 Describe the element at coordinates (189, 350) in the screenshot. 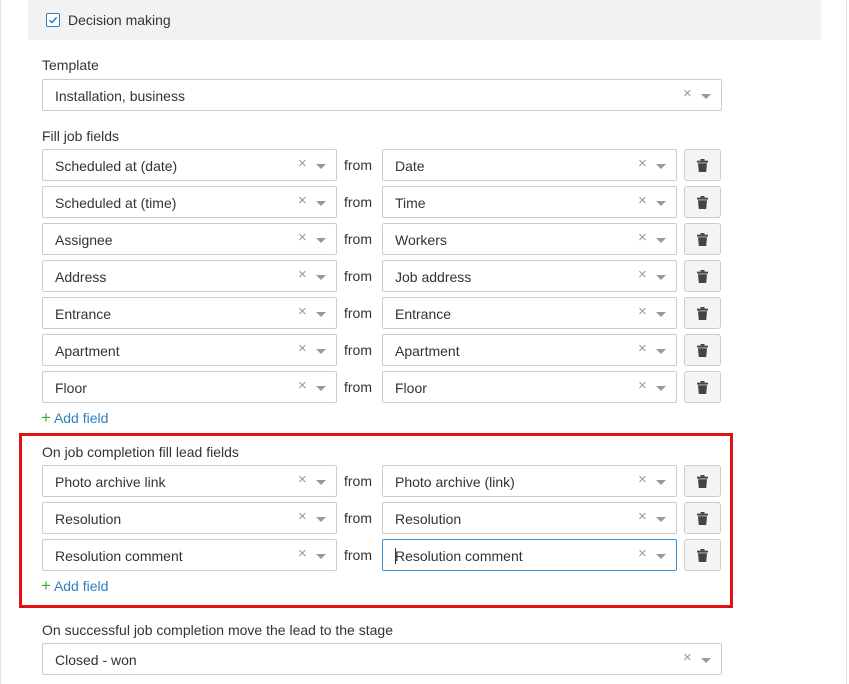

I see `target-field-select: Apartment ×` at that location.